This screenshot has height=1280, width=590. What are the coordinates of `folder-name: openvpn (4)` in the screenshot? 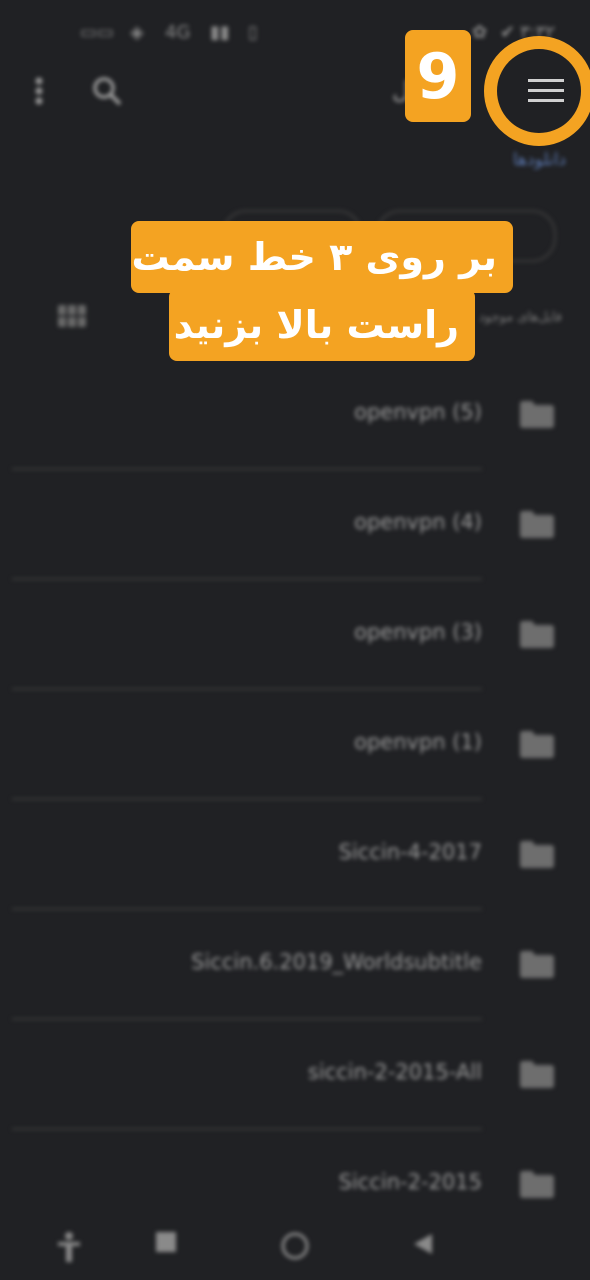 It's located at (418, 522).